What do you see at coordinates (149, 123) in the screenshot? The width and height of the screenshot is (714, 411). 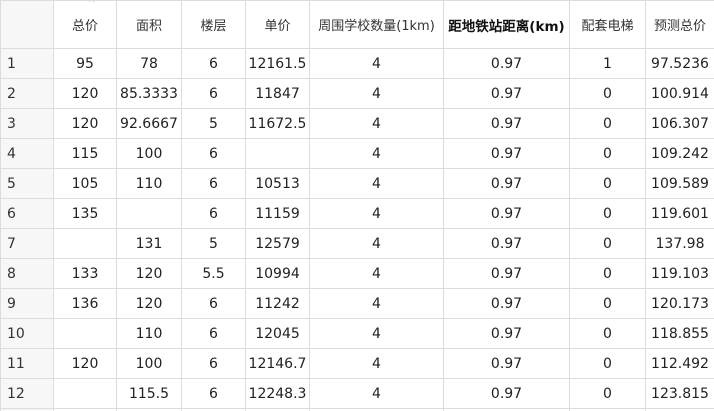 I see `area-cell: 92.6667` at bounding box center [149, 123].